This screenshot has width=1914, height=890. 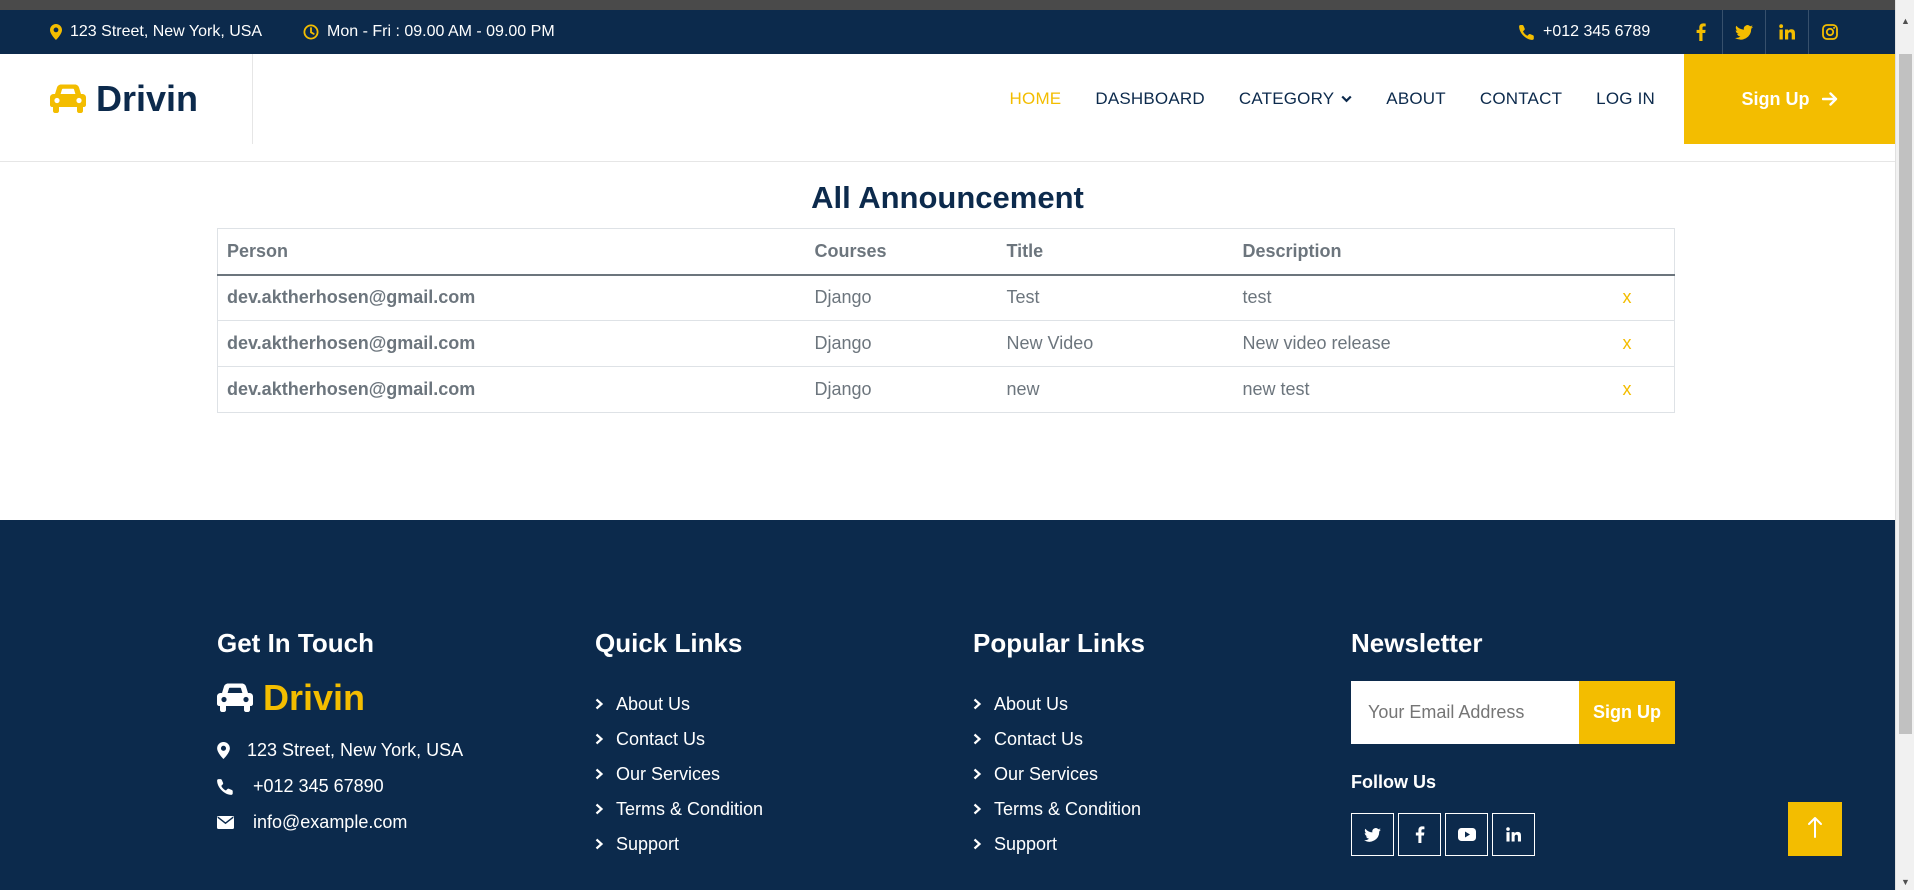 I want to click on page-scrollbar: ▲ ▼, so click(x=1904, y=445).